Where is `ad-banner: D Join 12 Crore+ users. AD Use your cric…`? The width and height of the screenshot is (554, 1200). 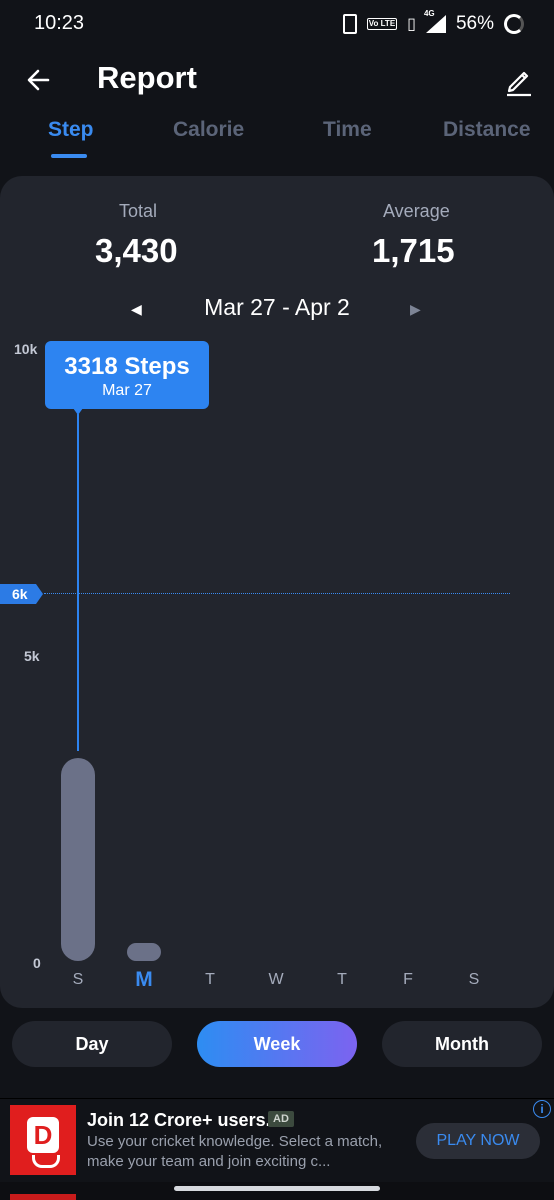
ad-banner: D Join 12 Crore+ users. AD Use your cric… is located at coordinates (277, 1140).